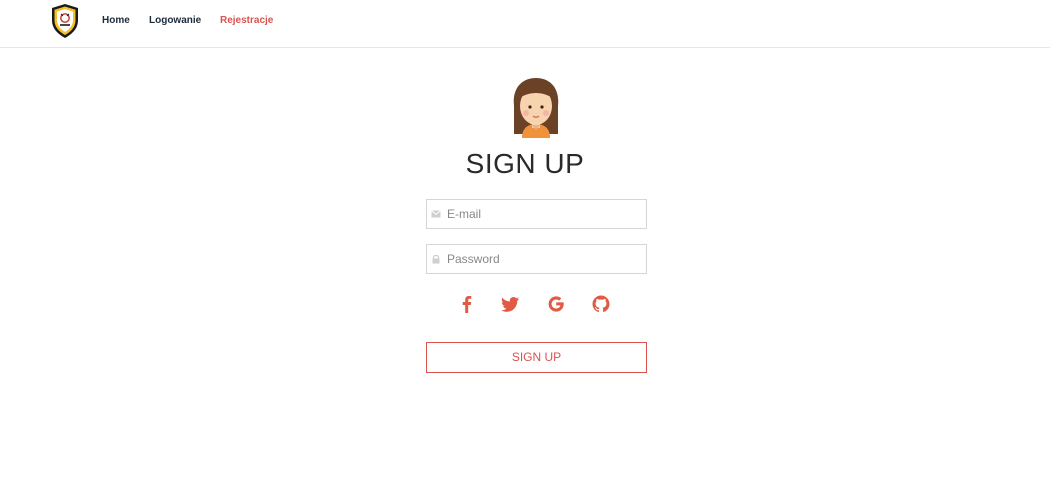 This screenshot has width=1050, height=500. Describe the element at coordinates (436, 259) in the screenshot. I see `lock-icon` at that location.